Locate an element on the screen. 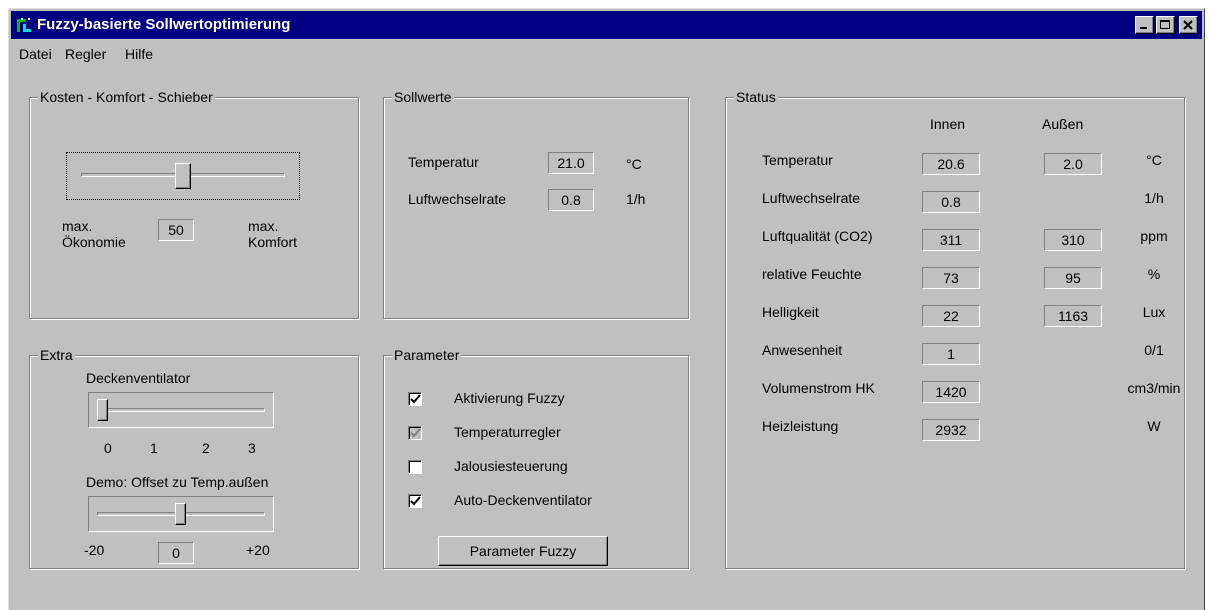 The image size is (1213, 610). close-button is located at coordinates (1188, 25).